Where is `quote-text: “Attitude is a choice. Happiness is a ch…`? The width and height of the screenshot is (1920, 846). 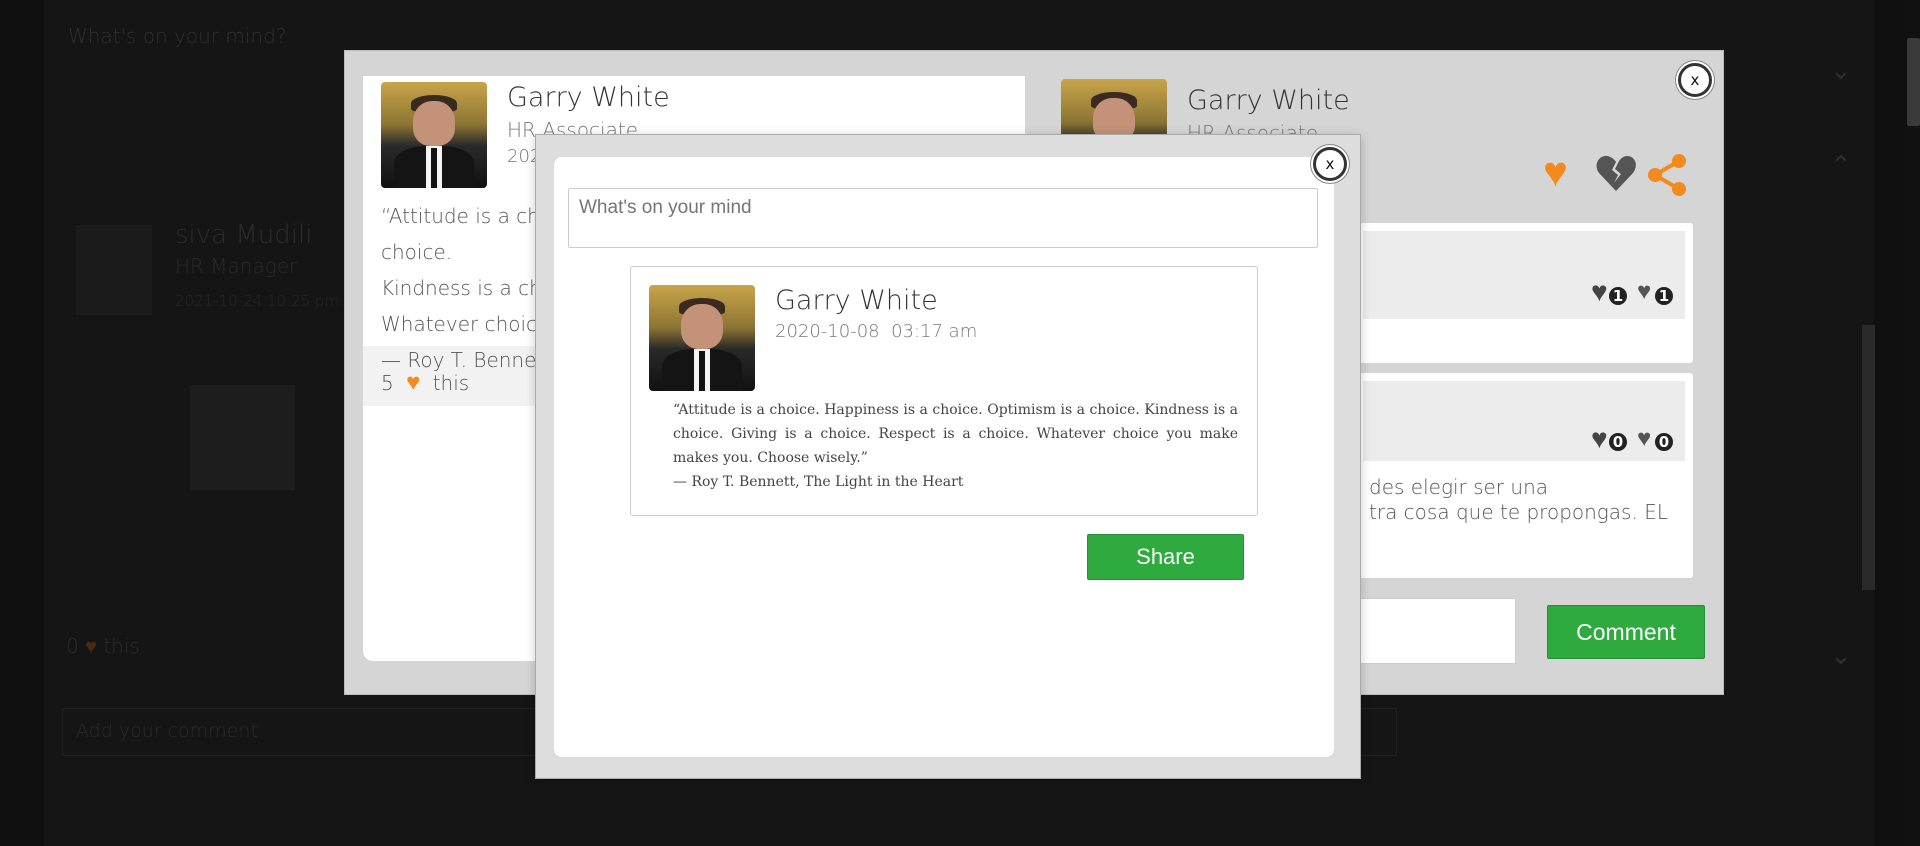
quote-text: “Attitude is a choice. Happiness is a ch… is located at coordinates (955, 434).